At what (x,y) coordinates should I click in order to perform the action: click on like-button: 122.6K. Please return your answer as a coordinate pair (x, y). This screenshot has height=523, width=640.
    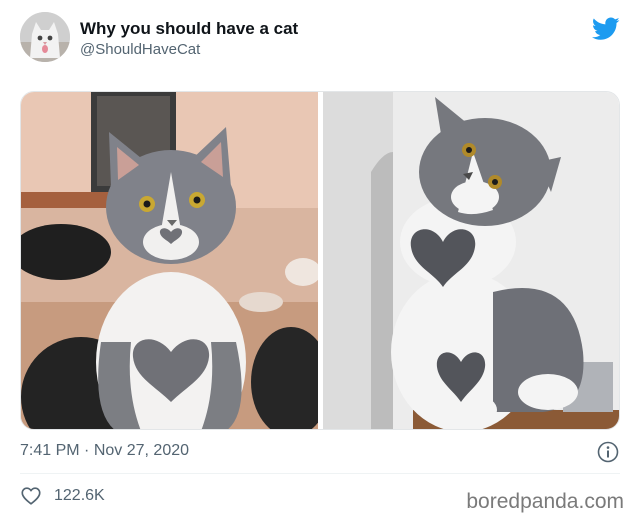
    Looking at the image, I should click on (62, 496).